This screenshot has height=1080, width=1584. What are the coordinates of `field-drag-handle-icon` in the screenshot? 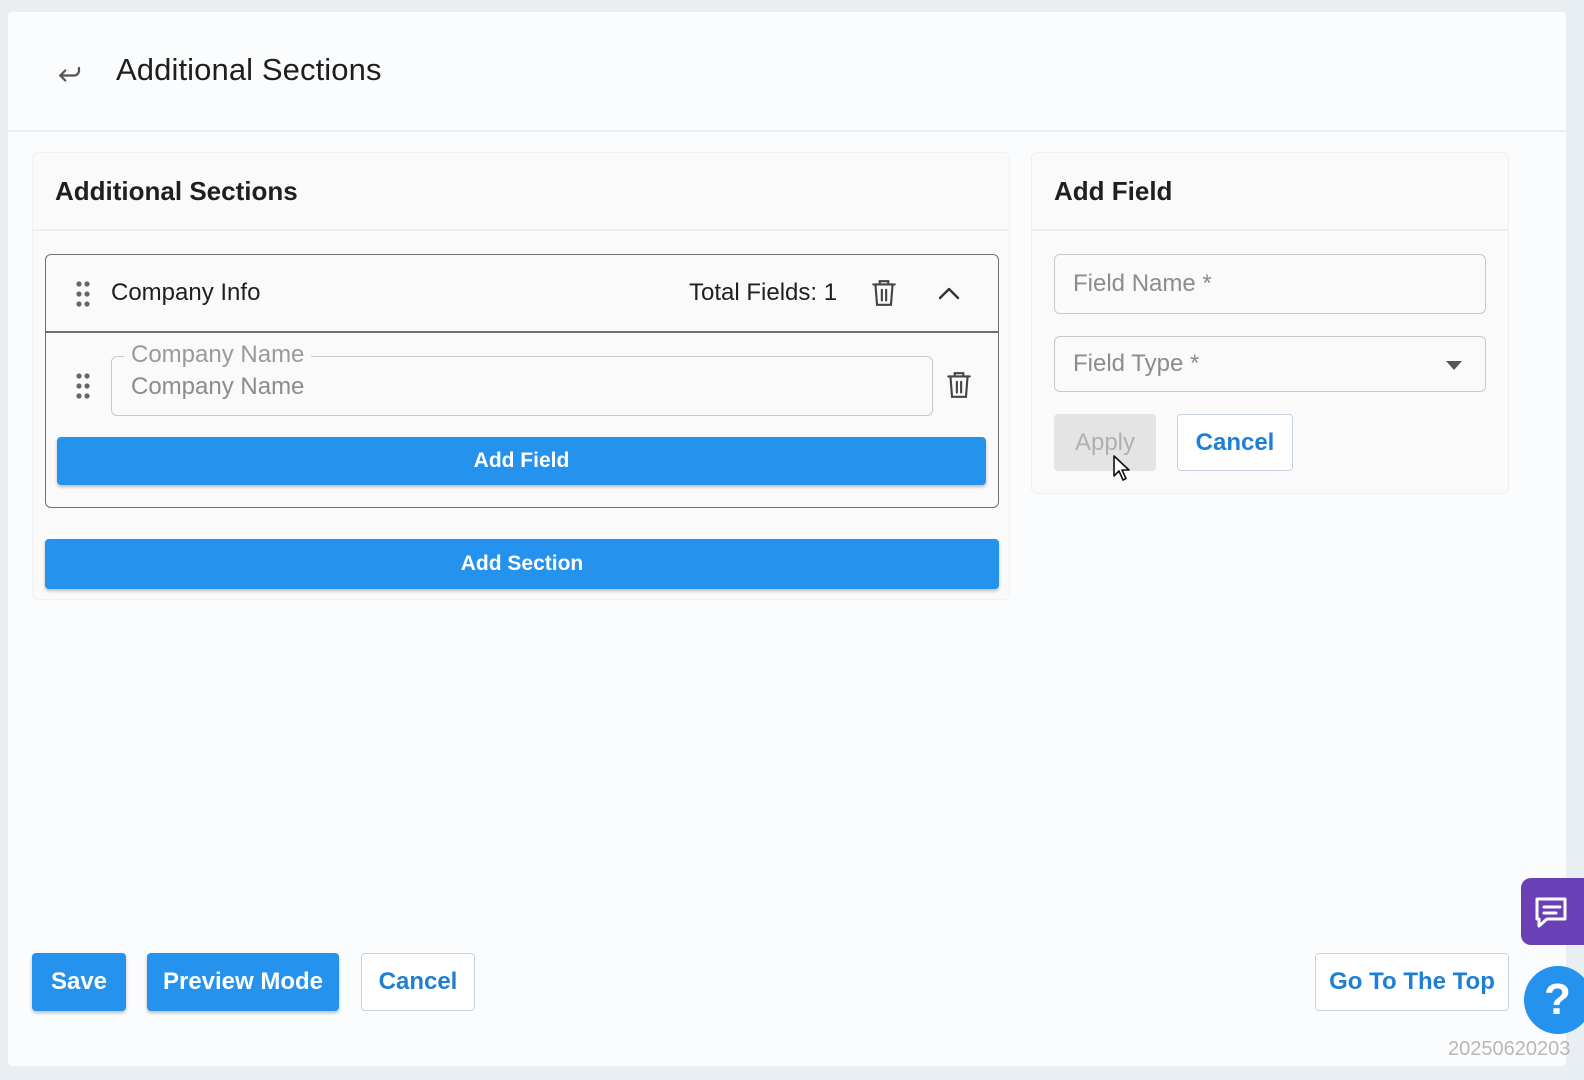 It's located at (83, 386).